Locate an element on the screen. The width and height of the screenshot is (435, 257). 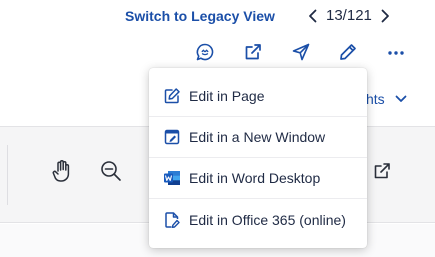
previous-page-button is located at coordinates (313, 16).